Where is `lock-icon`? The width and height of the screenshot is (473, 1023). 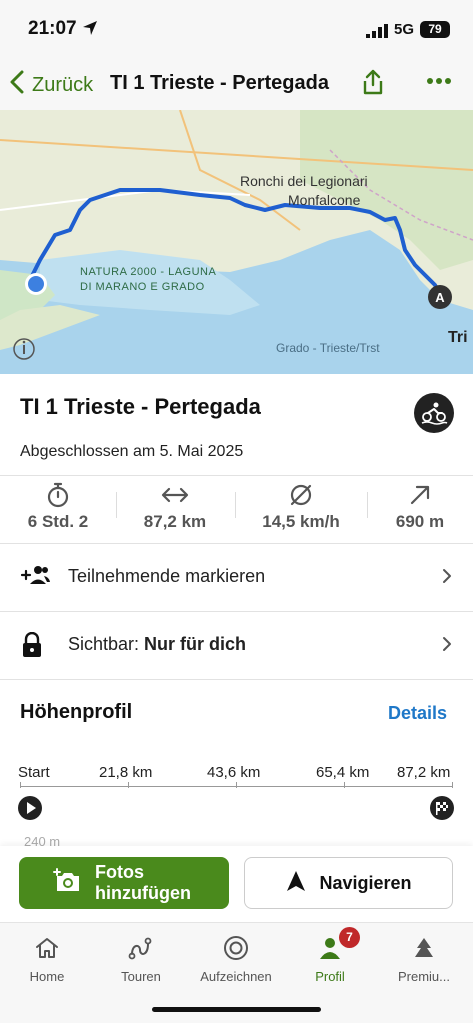 lock-icon is located at coordinates (32, 647).